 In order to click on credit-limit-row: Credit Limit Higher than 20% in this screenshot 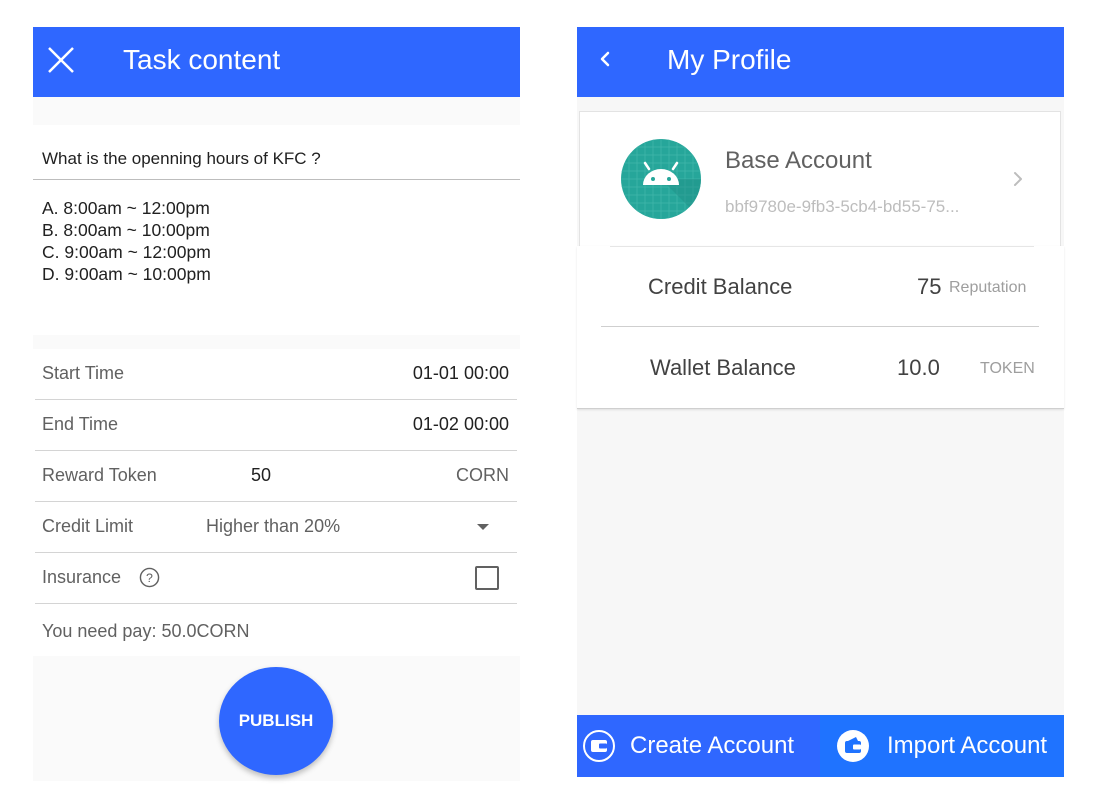, I will do `click(276, 527)`.